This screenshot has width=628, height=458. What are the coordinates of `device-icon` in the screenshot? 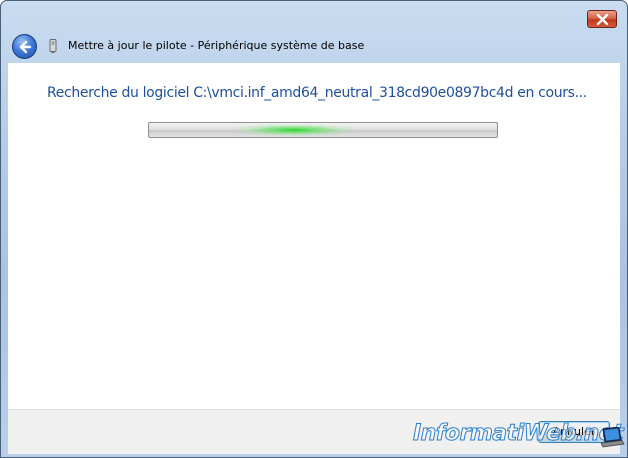 It's located at (53, 46).